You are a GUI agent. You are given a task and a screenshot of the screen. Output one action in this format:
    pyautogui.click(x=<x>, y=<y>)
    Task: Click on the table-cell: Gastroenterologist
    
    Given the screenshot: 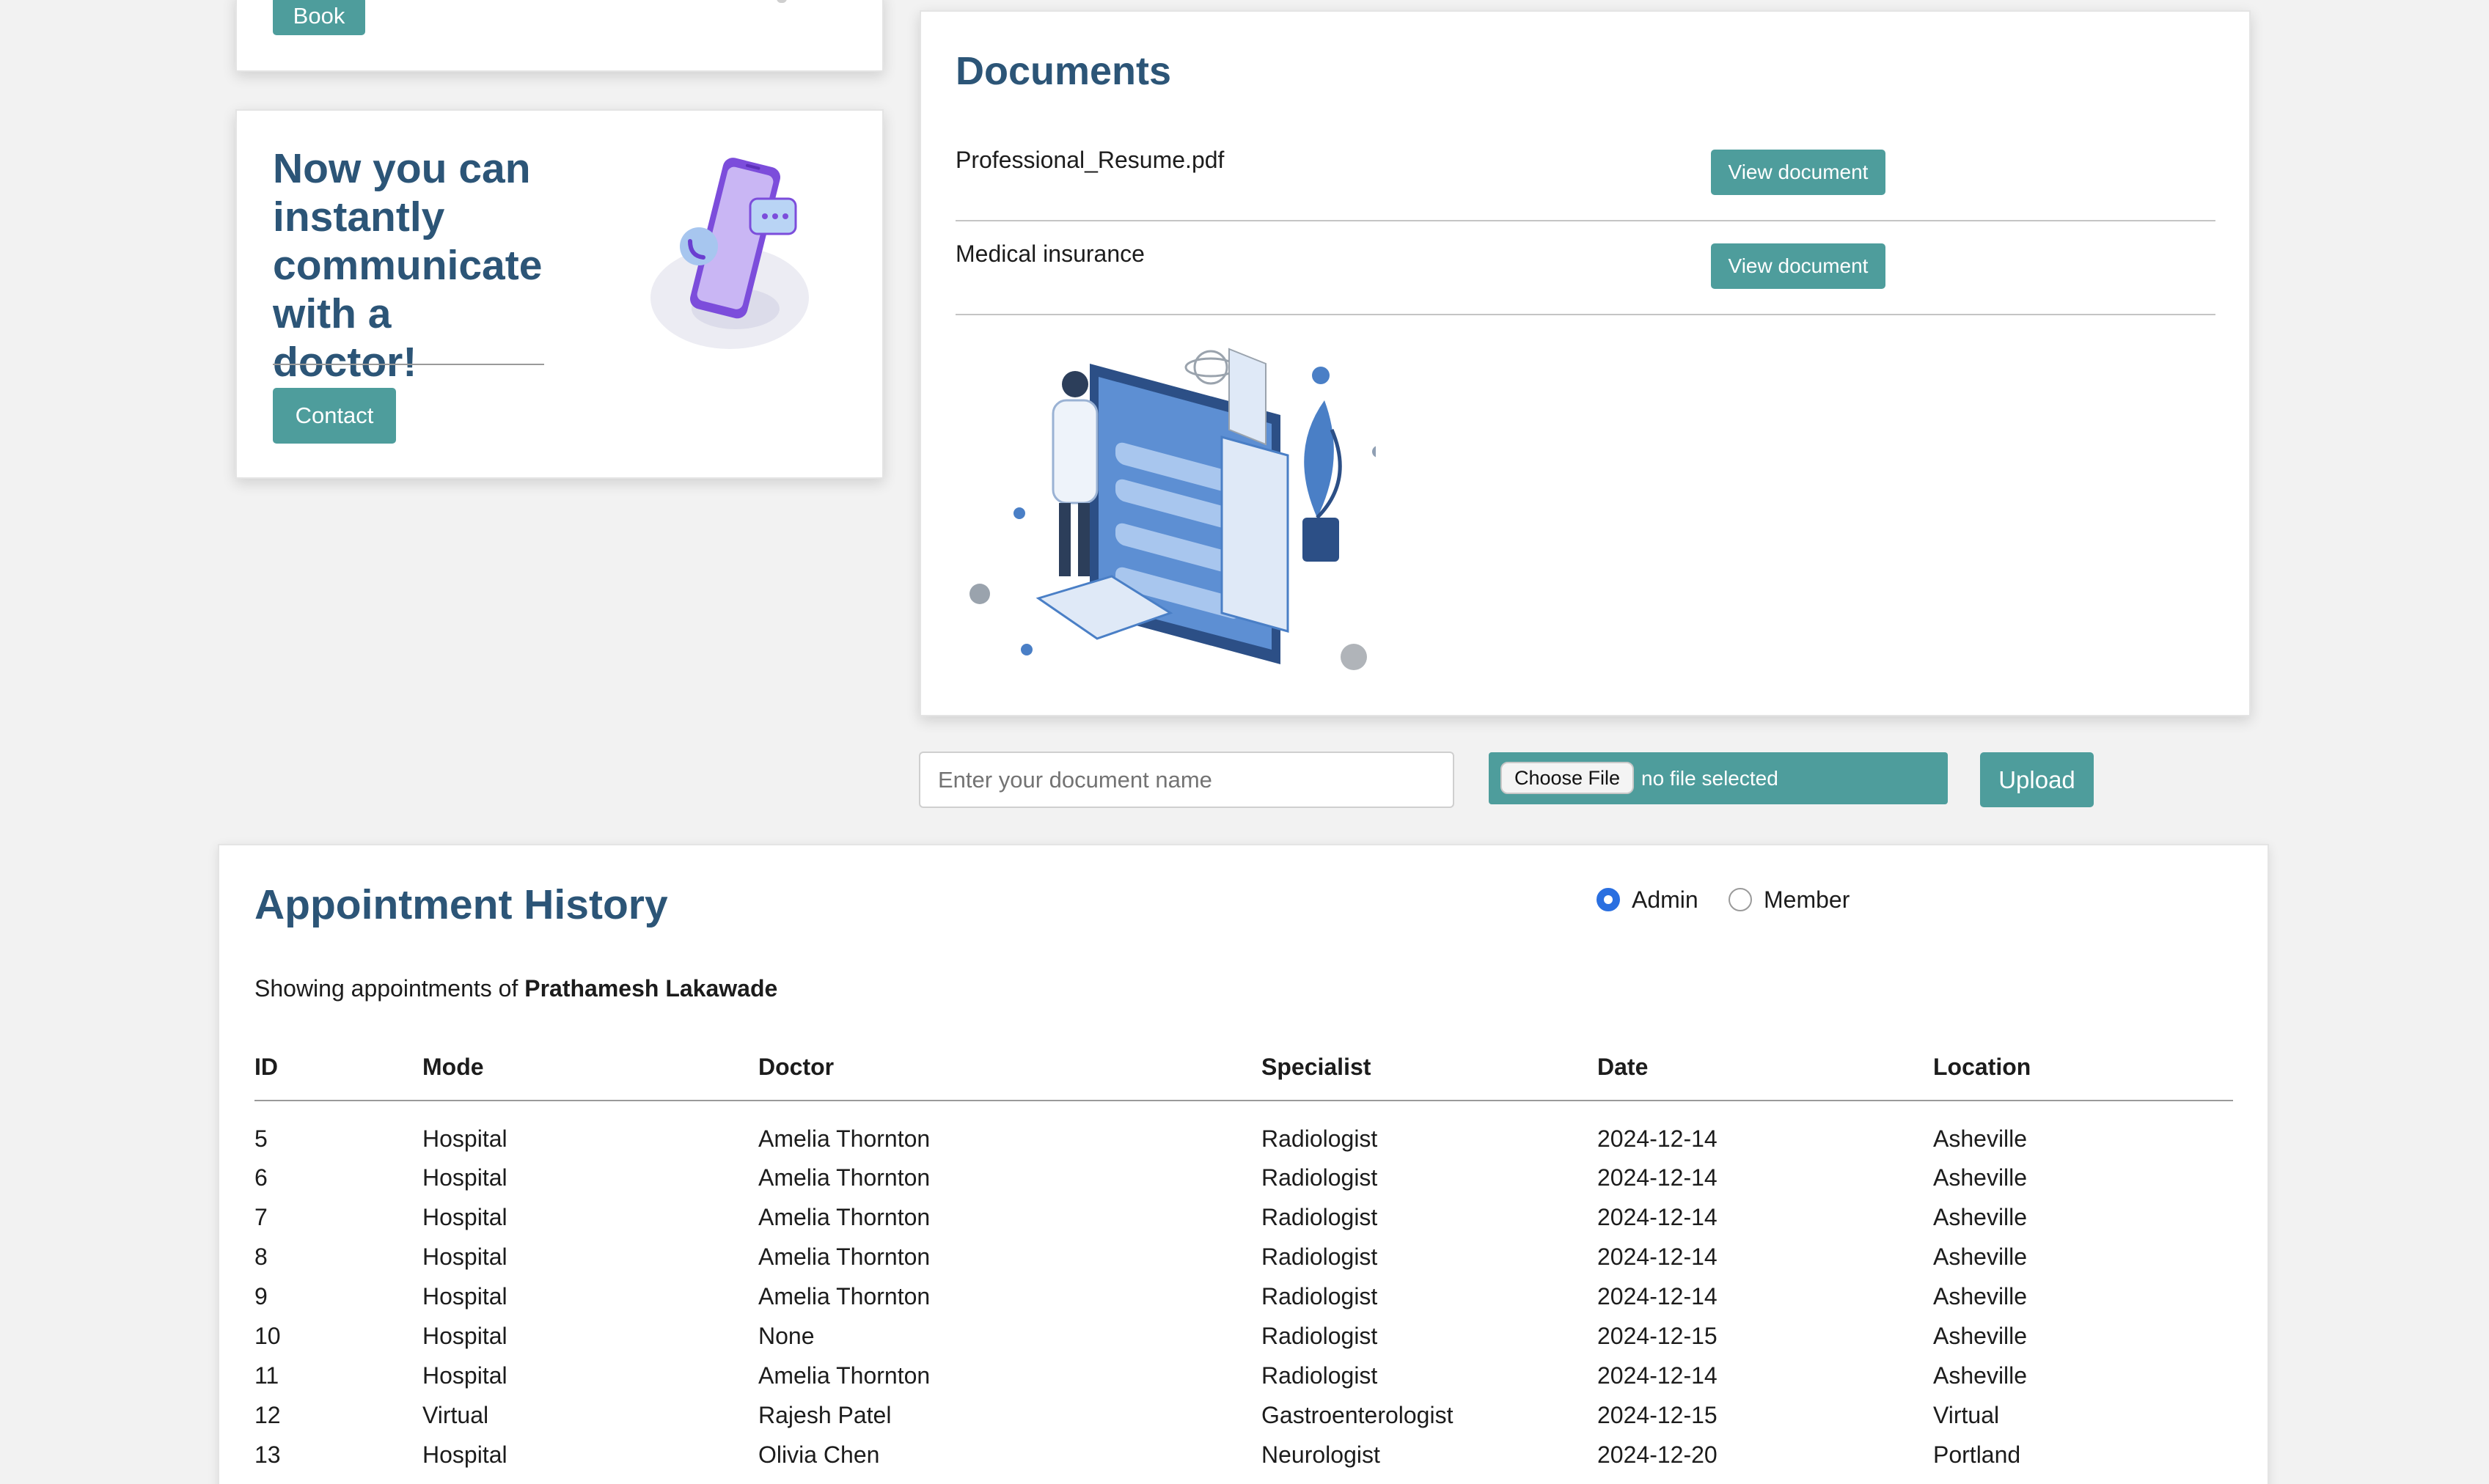 What is the action you would take?
    pyautogui.click(x=1357, y=1414)
    